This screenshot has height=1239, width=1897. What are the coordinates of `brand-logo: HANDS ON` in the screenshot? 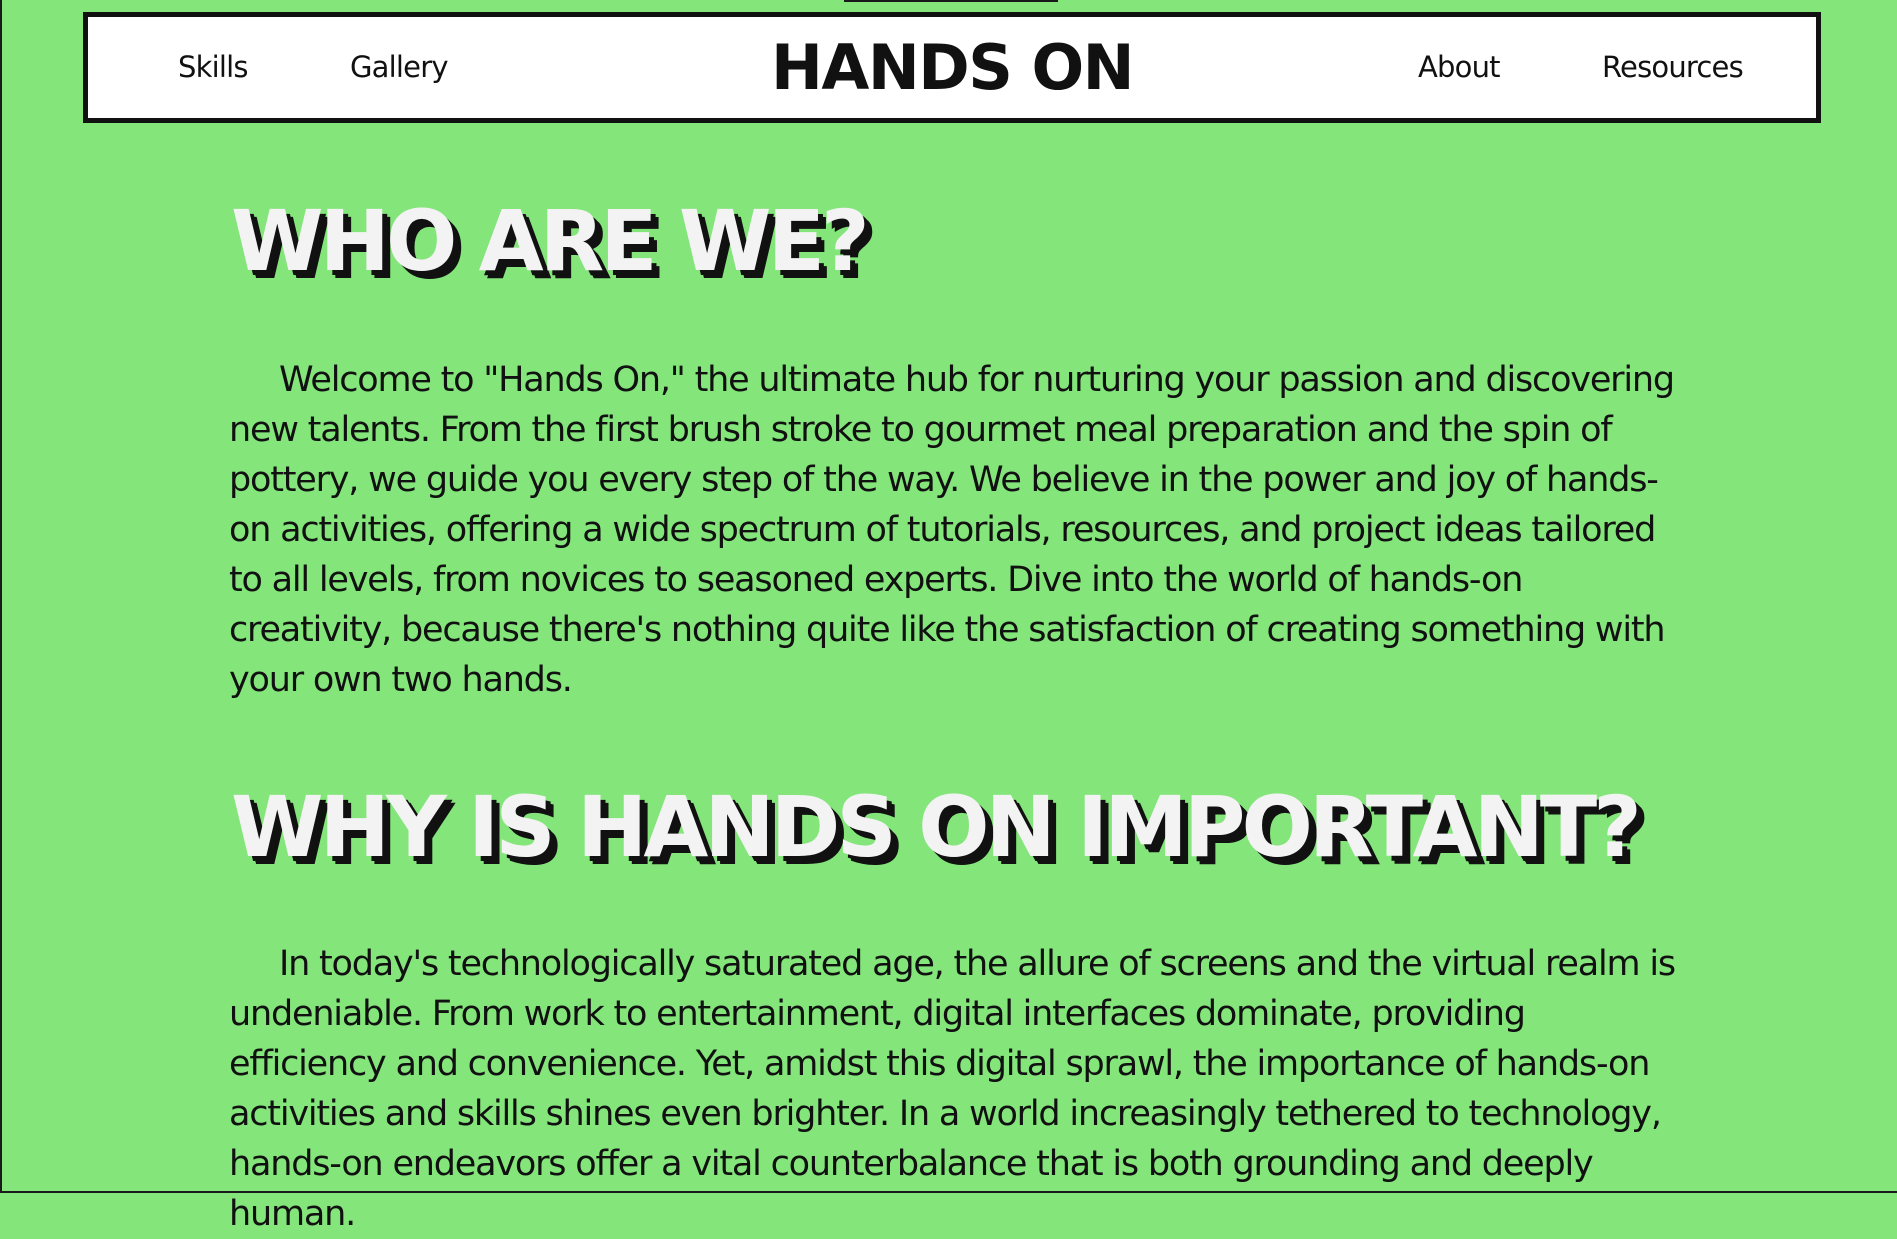 It's located at (953, 67).